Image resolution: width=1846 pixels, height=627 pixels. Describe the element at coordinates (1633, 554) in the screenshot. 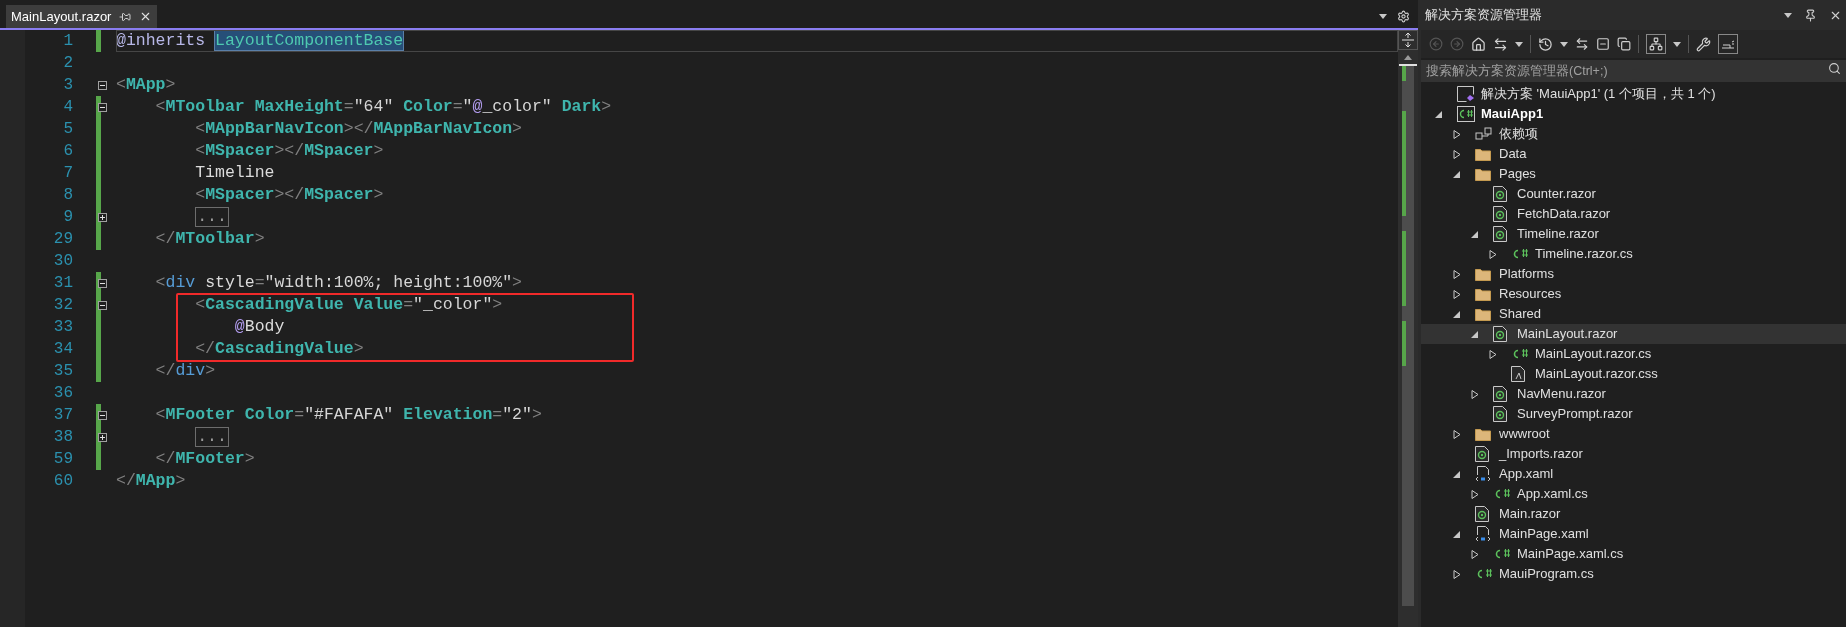

I see `tree-item: MainPage.xaml.cs` at that location.